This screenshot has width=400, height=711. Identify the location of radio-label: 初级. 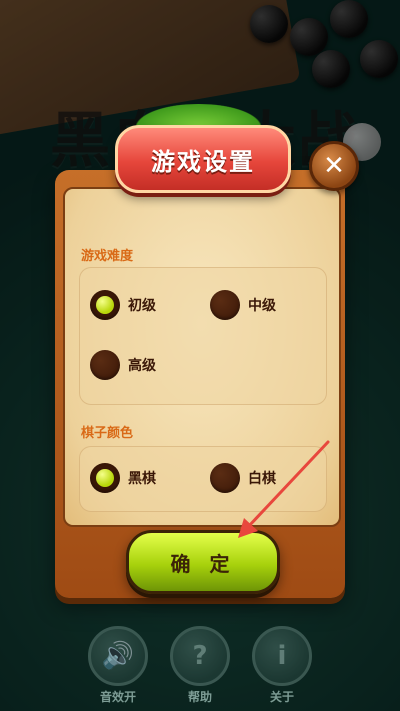
(142, 306).